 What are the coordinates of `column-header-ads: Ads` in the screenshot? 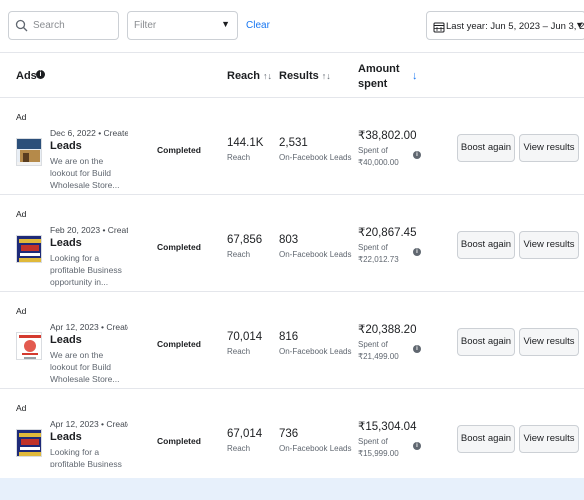 It's located at (26, 76).